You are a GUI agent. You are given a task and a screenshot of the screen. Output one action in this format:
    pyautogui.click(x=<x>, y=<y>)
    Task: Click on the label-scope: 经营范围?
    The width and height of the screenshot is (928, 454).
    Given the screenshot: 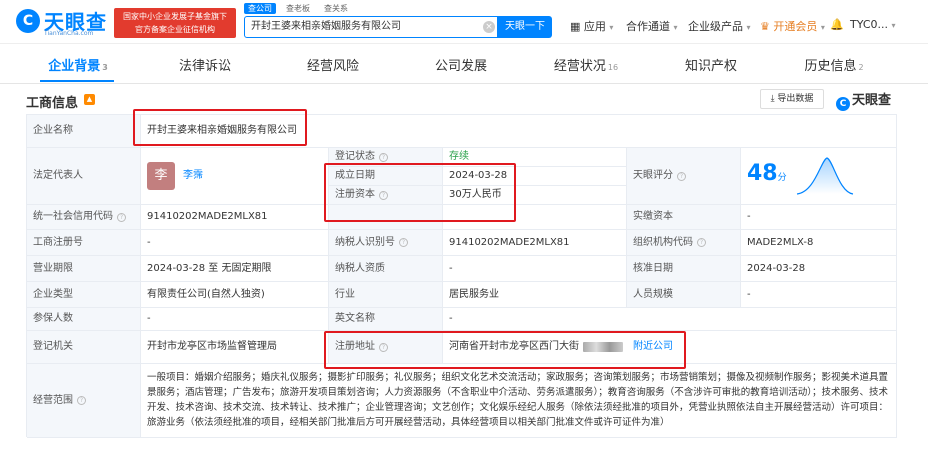 What is the action you would take?
    pyautogui.click(x=84, y=401)
    